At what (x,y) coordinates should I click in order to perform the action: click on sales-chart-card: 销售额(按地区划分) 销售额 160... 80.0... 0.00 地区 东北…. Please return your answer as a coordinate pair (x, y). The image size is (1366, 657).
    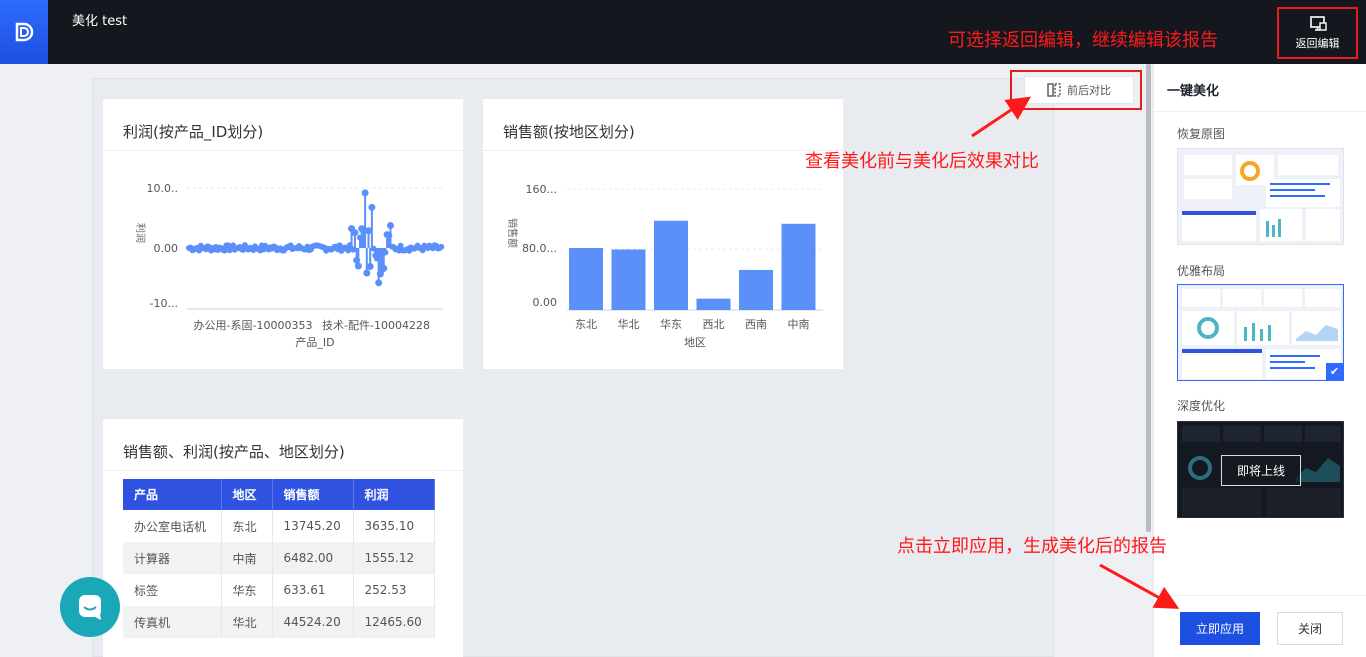
    Looking at the image, I should click on (663, 234).